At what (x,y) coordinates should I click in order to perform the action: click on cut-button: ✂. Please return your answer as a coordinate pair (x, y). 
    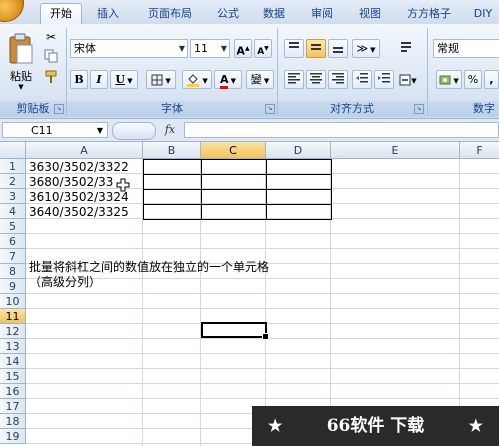
    Looking at the image, I should click on (51, 37).